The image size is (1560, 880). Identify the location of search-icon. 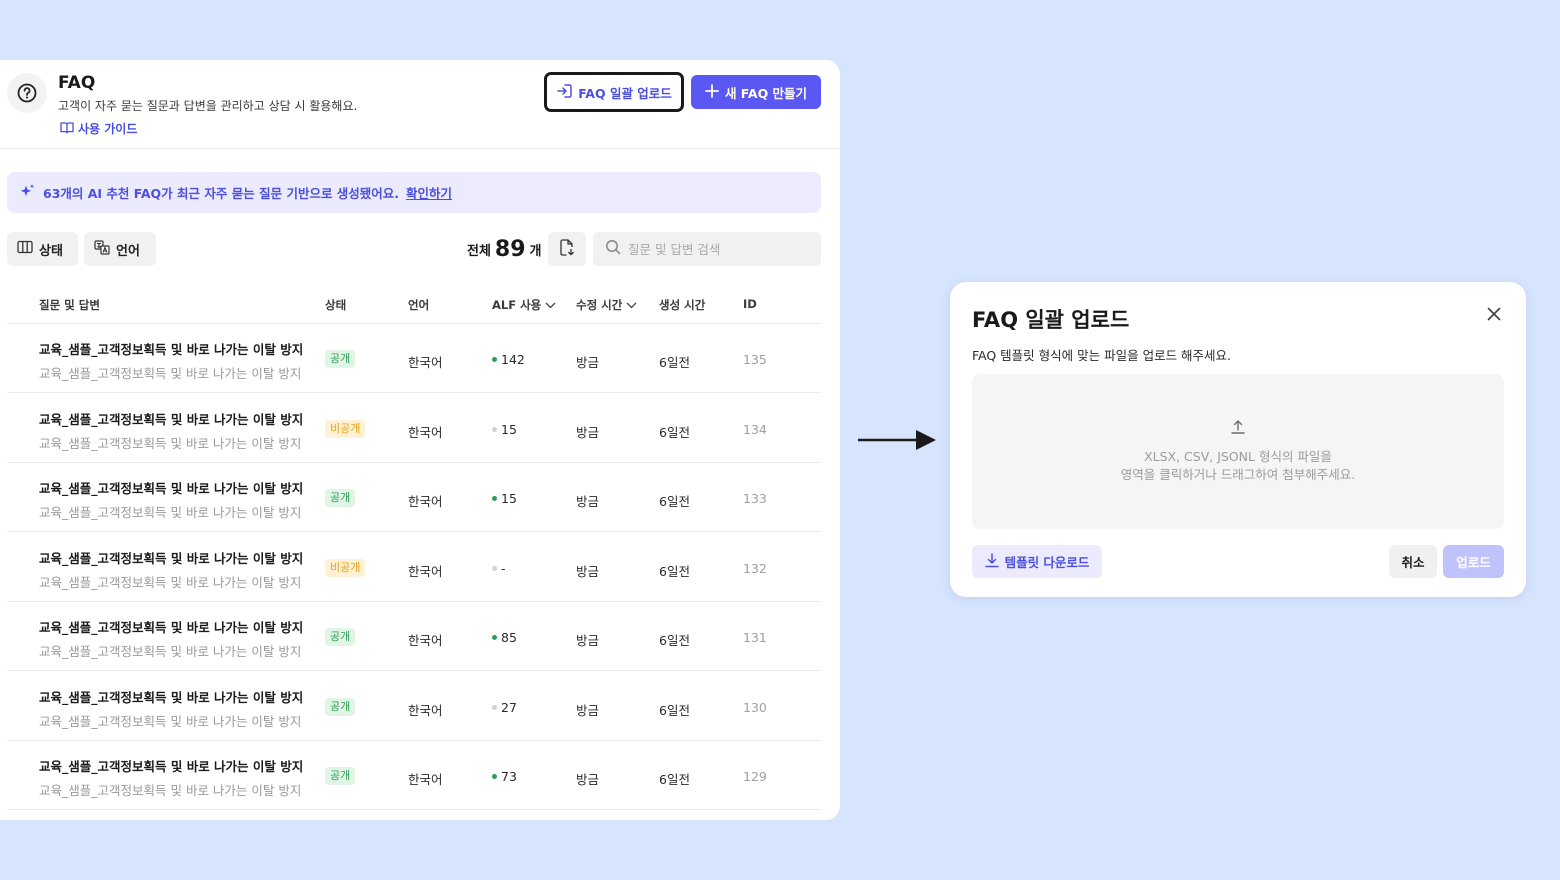
(613, 249).